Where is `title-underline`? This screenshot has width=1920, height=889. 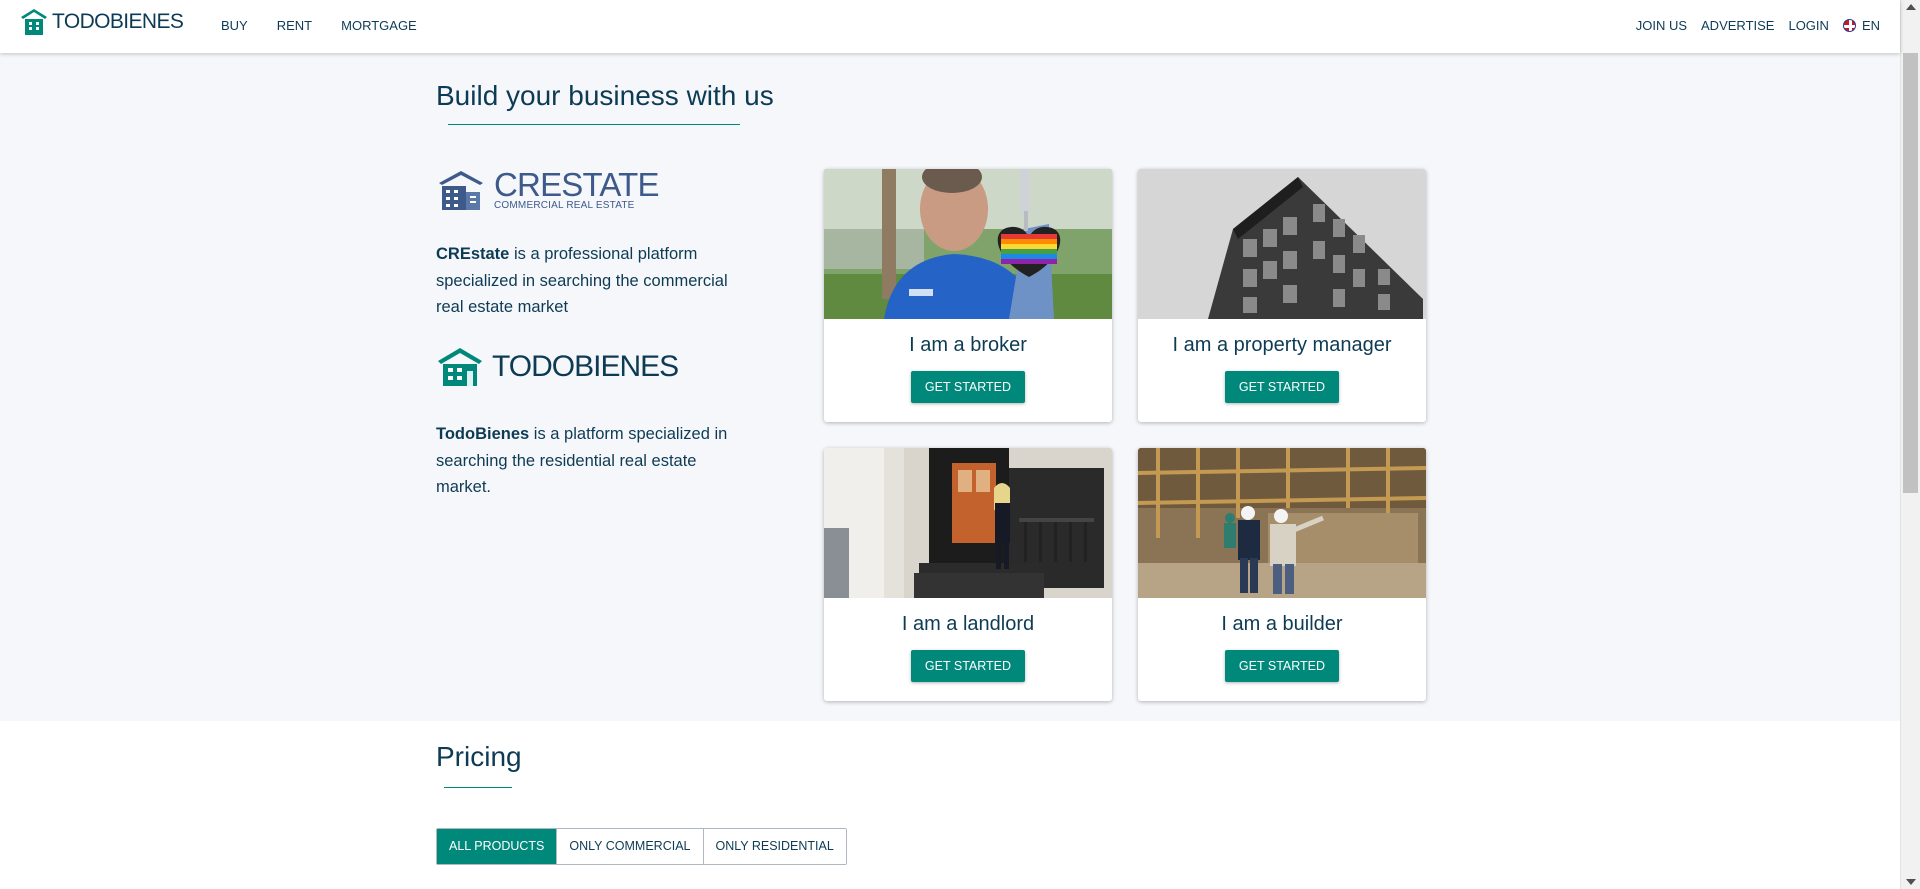 title-underline is located at coordinates (594, 124).